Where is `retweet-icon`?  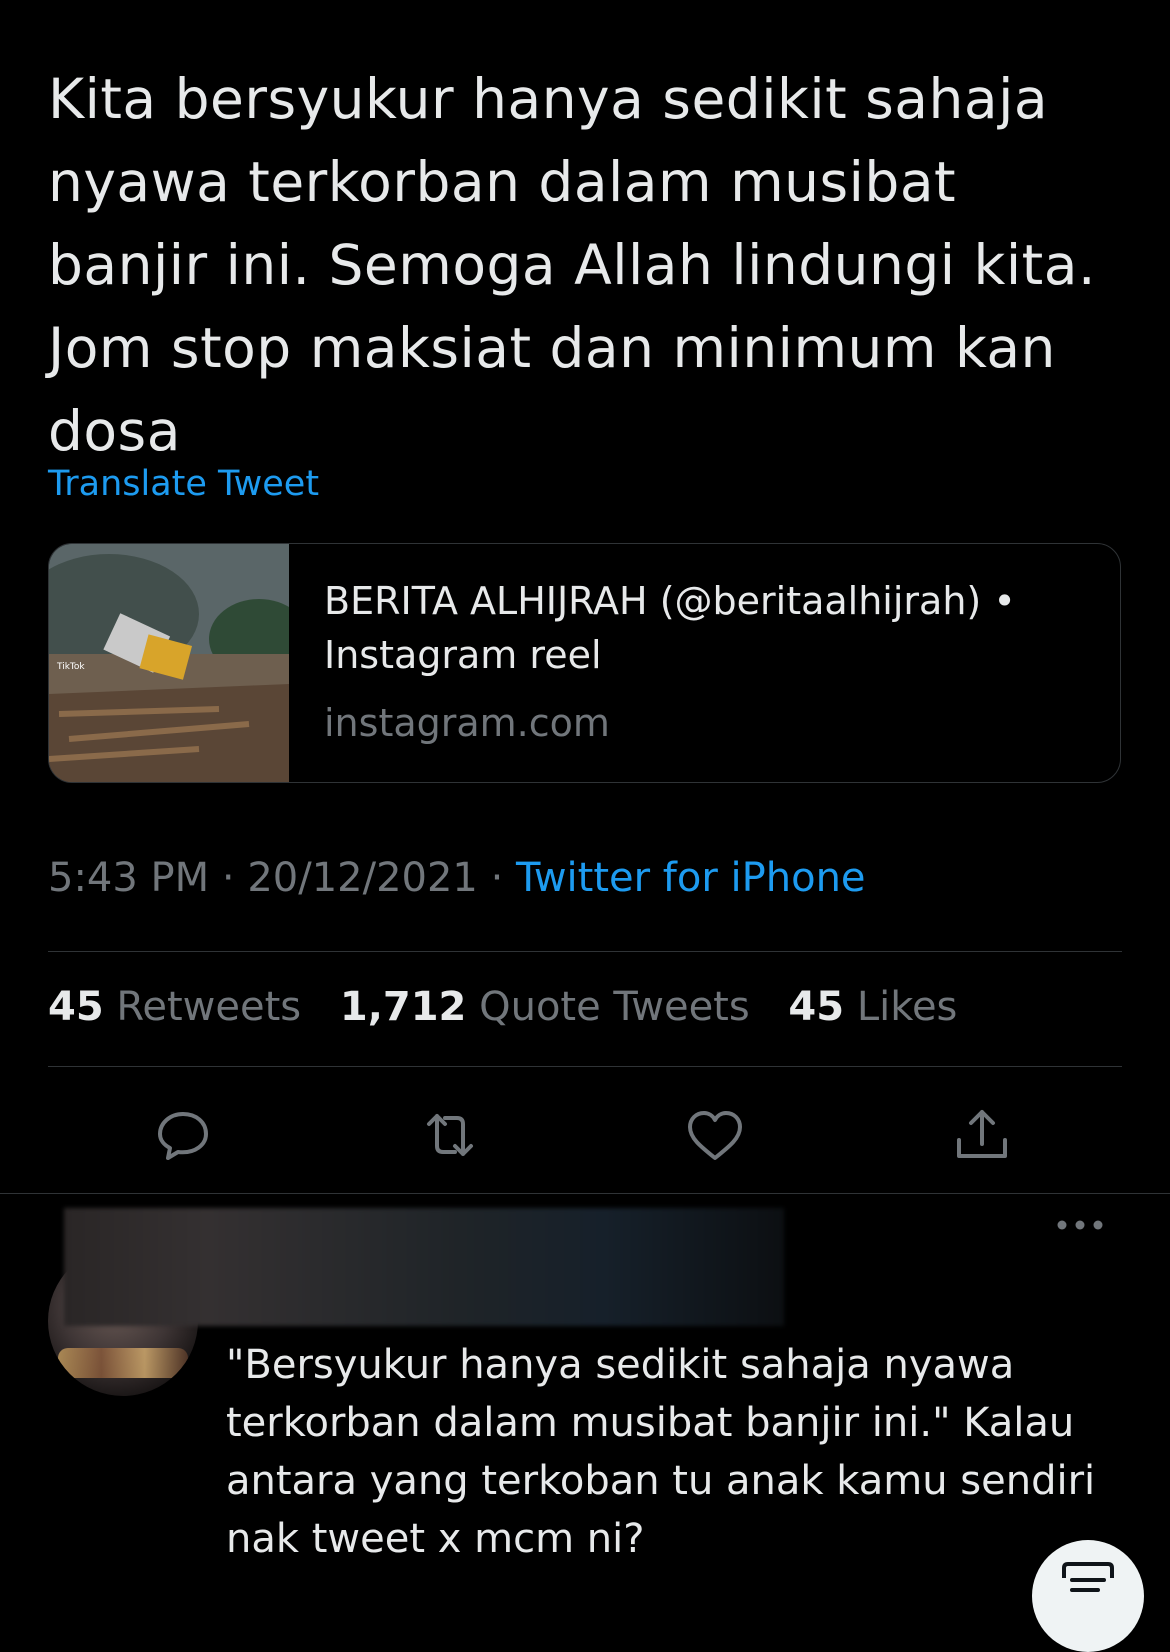
retweet-icon is located at coordinates (450, 1135).